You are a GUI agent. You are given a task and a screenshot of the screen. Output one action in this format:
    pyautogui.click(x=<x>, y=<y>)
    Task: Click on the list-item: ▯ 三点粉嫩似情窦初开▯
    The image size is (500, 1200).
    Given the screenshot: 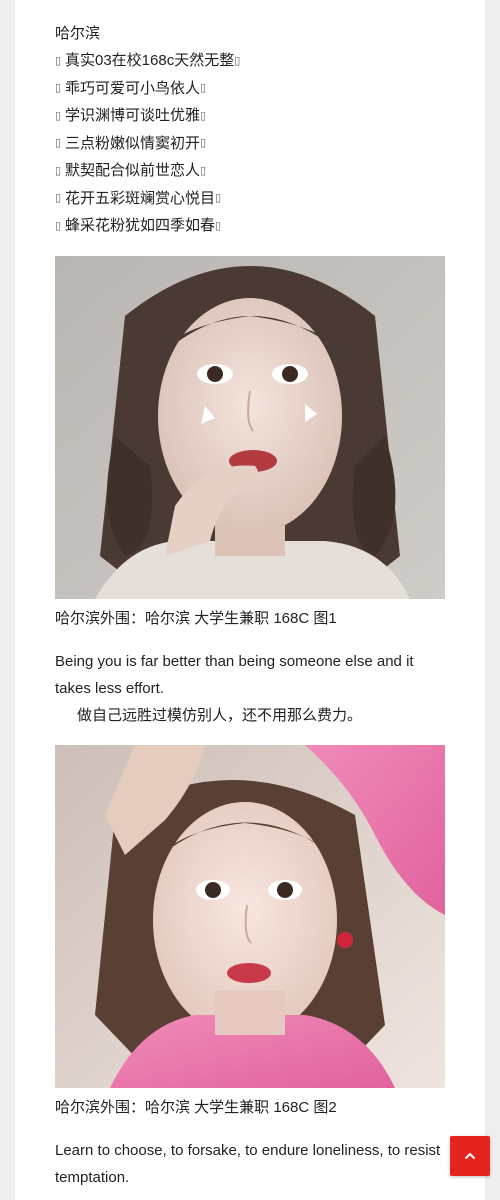 What is the action you would take?
    pyautogui.click(x=250, y=144)
    